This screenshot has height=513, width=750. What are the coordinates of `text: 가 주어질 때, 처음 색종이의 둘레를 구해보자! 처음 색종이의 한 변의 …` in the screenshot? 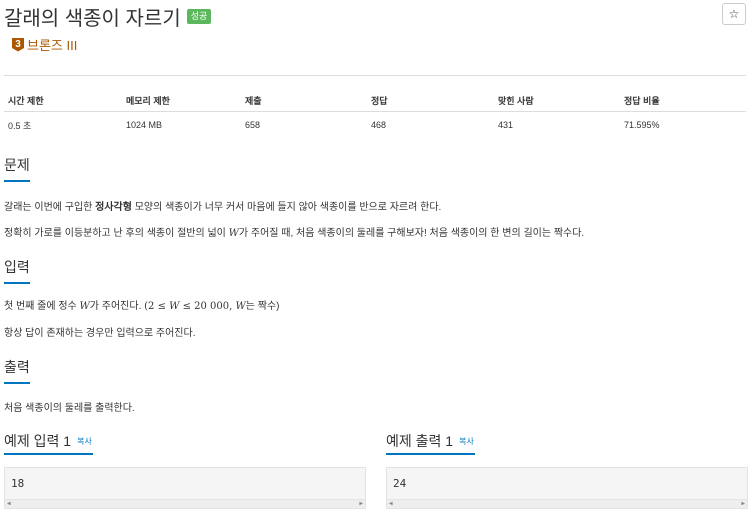 It's located at (411, 233).